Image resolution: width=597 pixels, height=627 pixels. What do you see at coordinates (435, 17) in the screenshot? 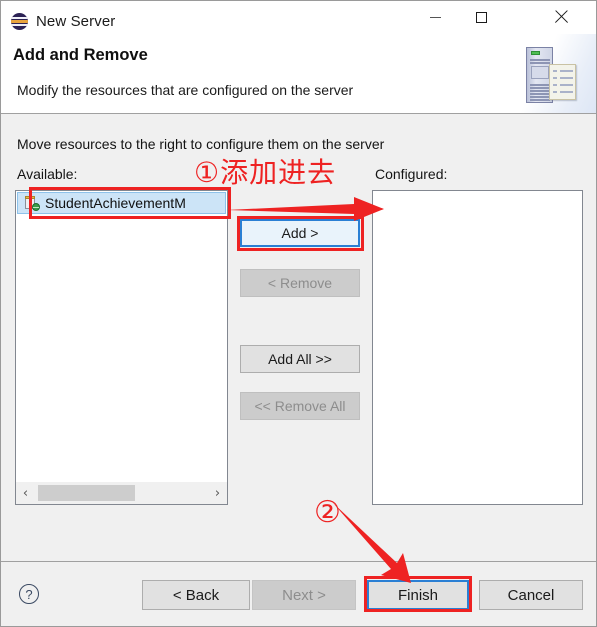
I see `minimize-icon` at bounding box center [435, 17].